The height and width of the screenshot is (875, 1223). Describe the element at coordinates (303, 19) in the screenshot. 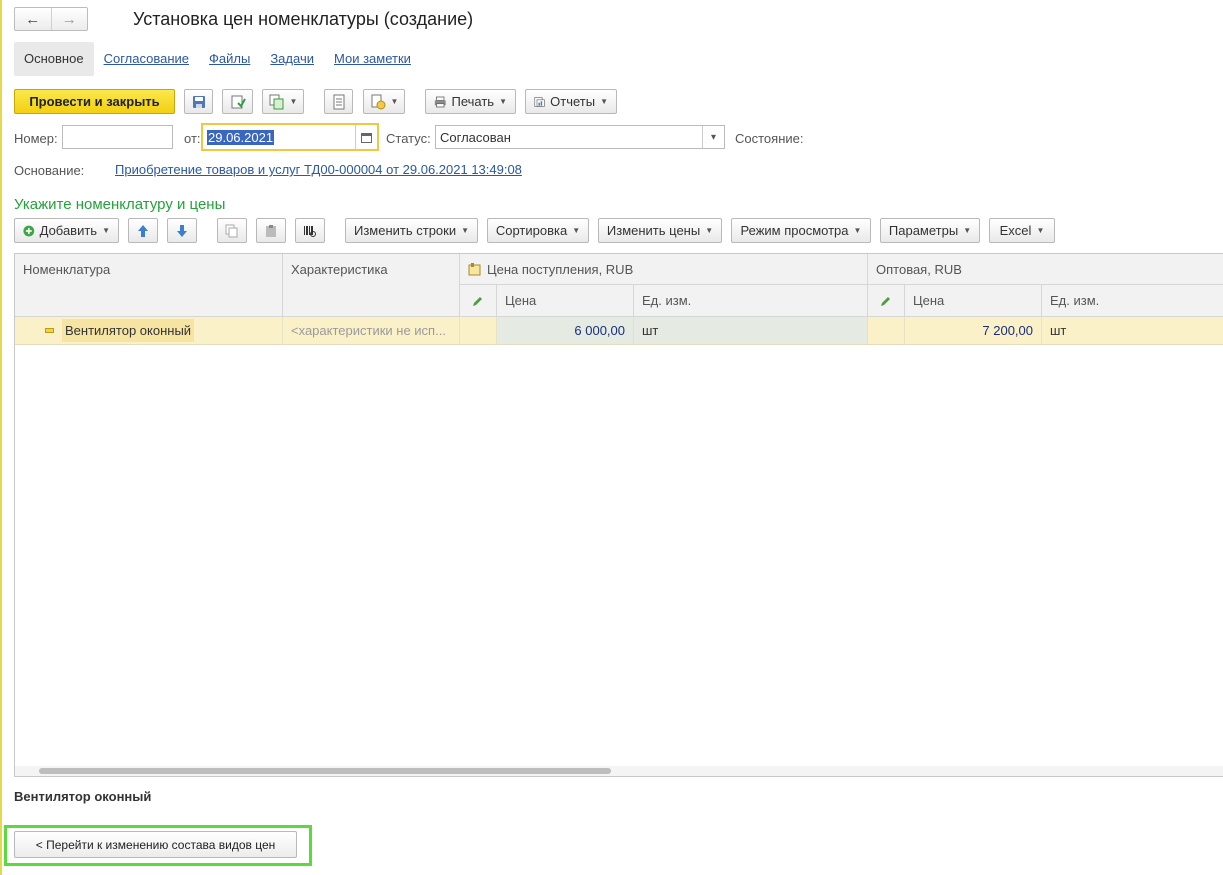

I see `page-title: Установка цен номенклатуры (создание)` at that location.